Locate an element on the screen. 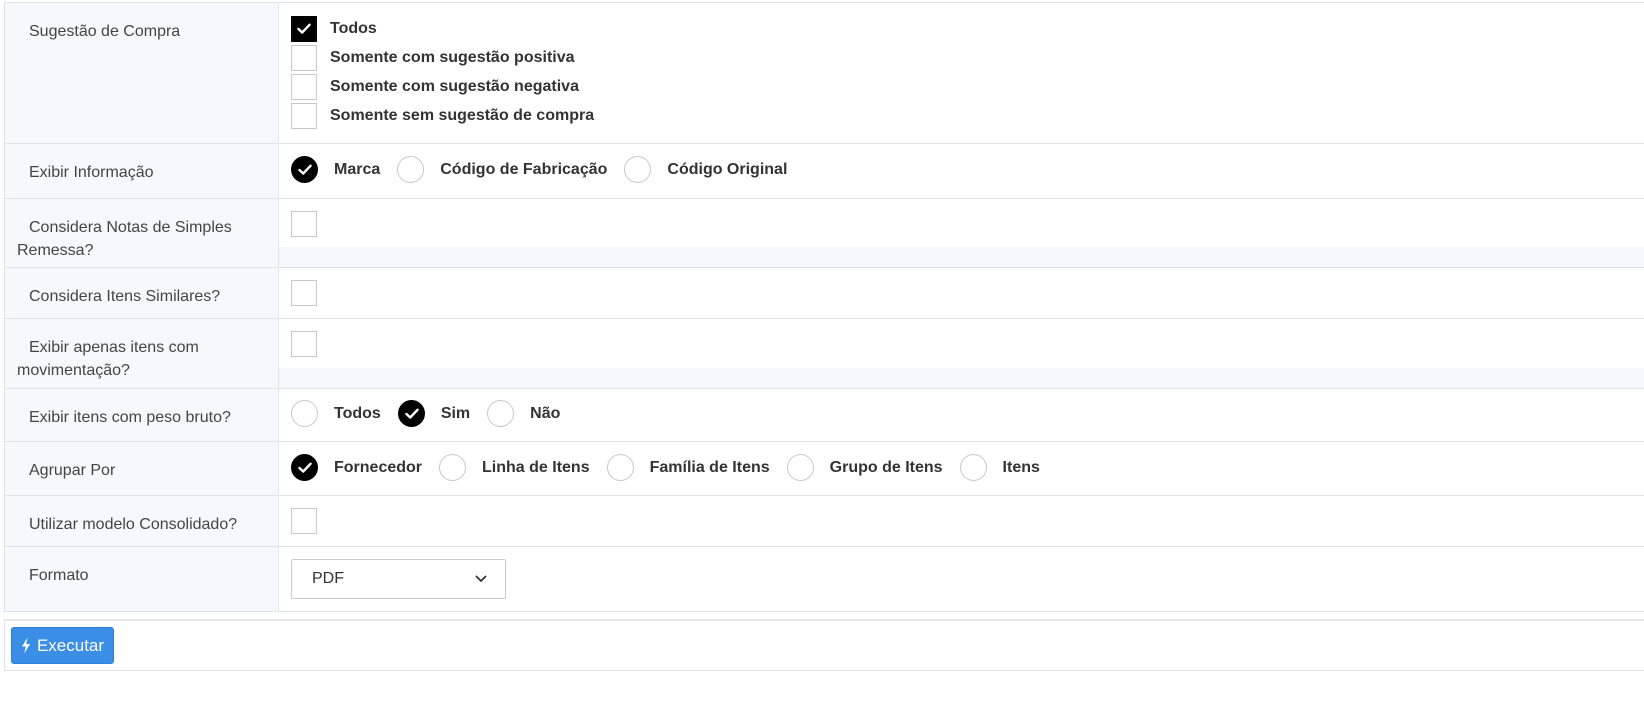  sugestao-compra-label: Sugestão de Compra is located at coordinates (105, 31).